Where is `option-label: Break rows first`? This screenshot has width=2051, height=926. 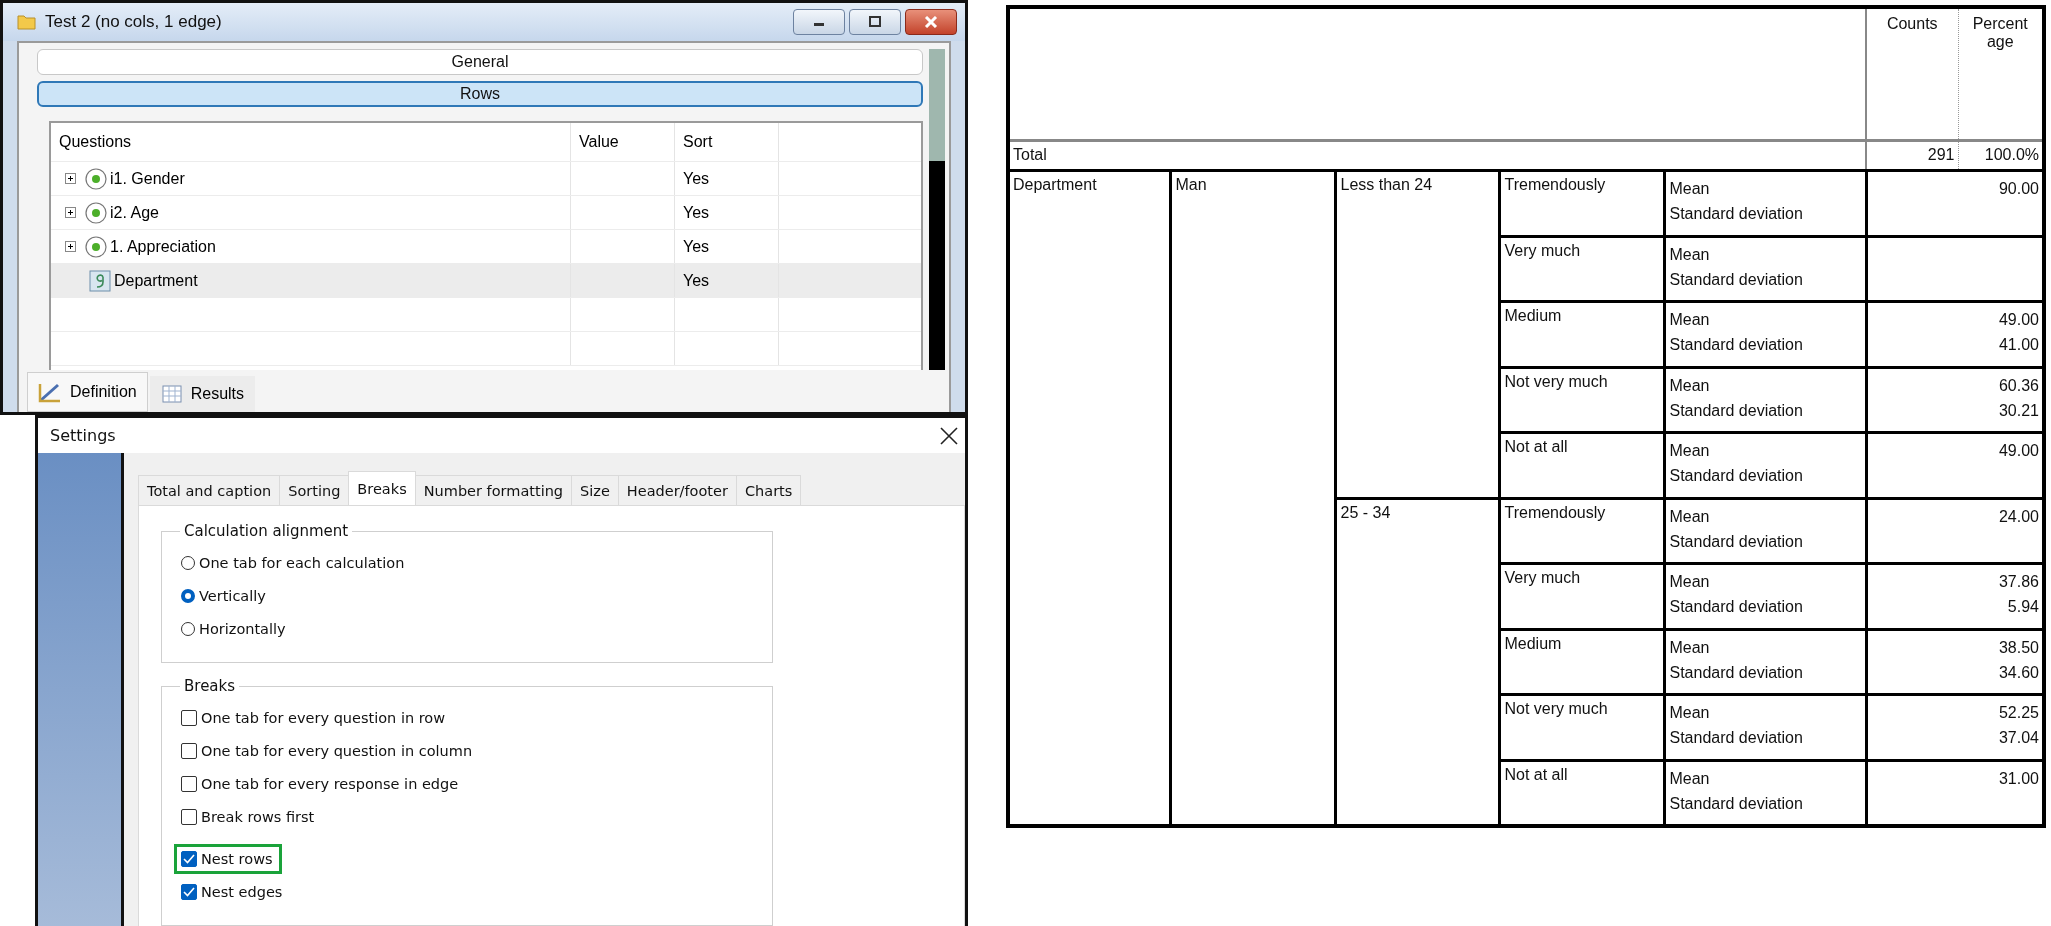 option-label: Break rows first is located at coordinates (258, 817).